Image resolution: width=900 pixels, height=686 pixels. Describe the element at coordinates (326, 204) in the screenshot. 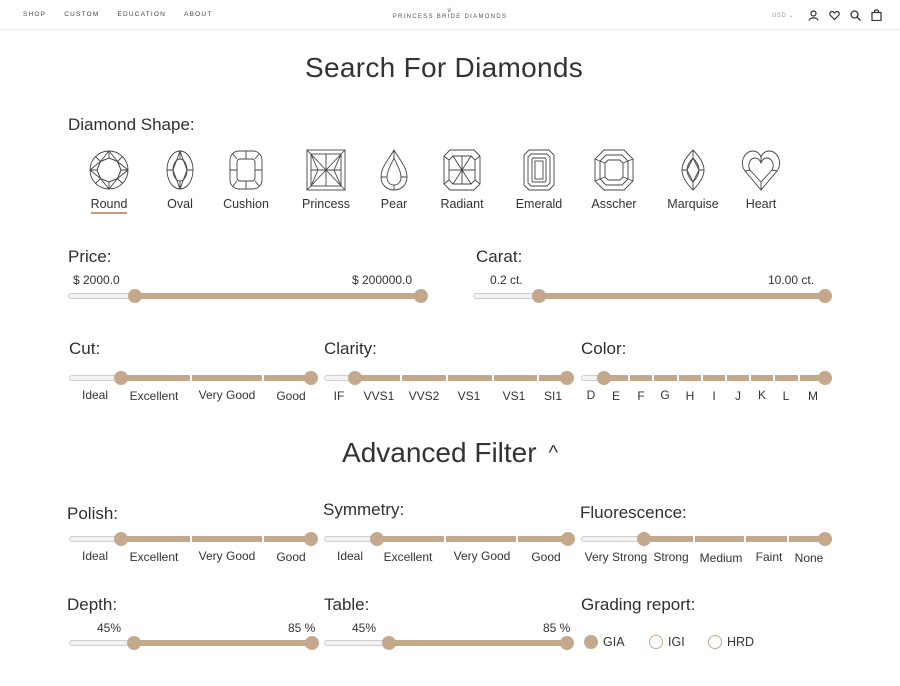

I see `shape-label-princess: Princess` at that location.